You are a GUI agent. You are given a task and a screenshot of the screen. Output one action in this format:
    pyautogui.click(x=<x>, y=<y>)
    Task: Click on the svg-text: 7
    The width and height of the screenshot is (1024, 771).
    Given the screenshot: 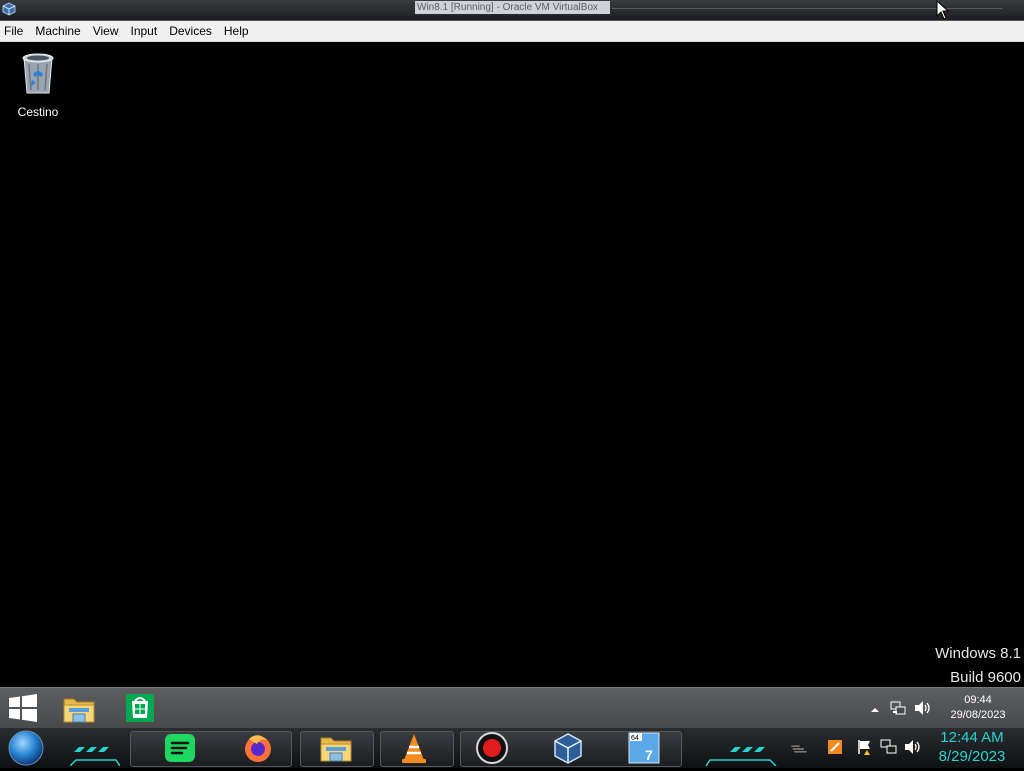 What is the action you would take?
    pyautogui.click(x=649, y=755)
    